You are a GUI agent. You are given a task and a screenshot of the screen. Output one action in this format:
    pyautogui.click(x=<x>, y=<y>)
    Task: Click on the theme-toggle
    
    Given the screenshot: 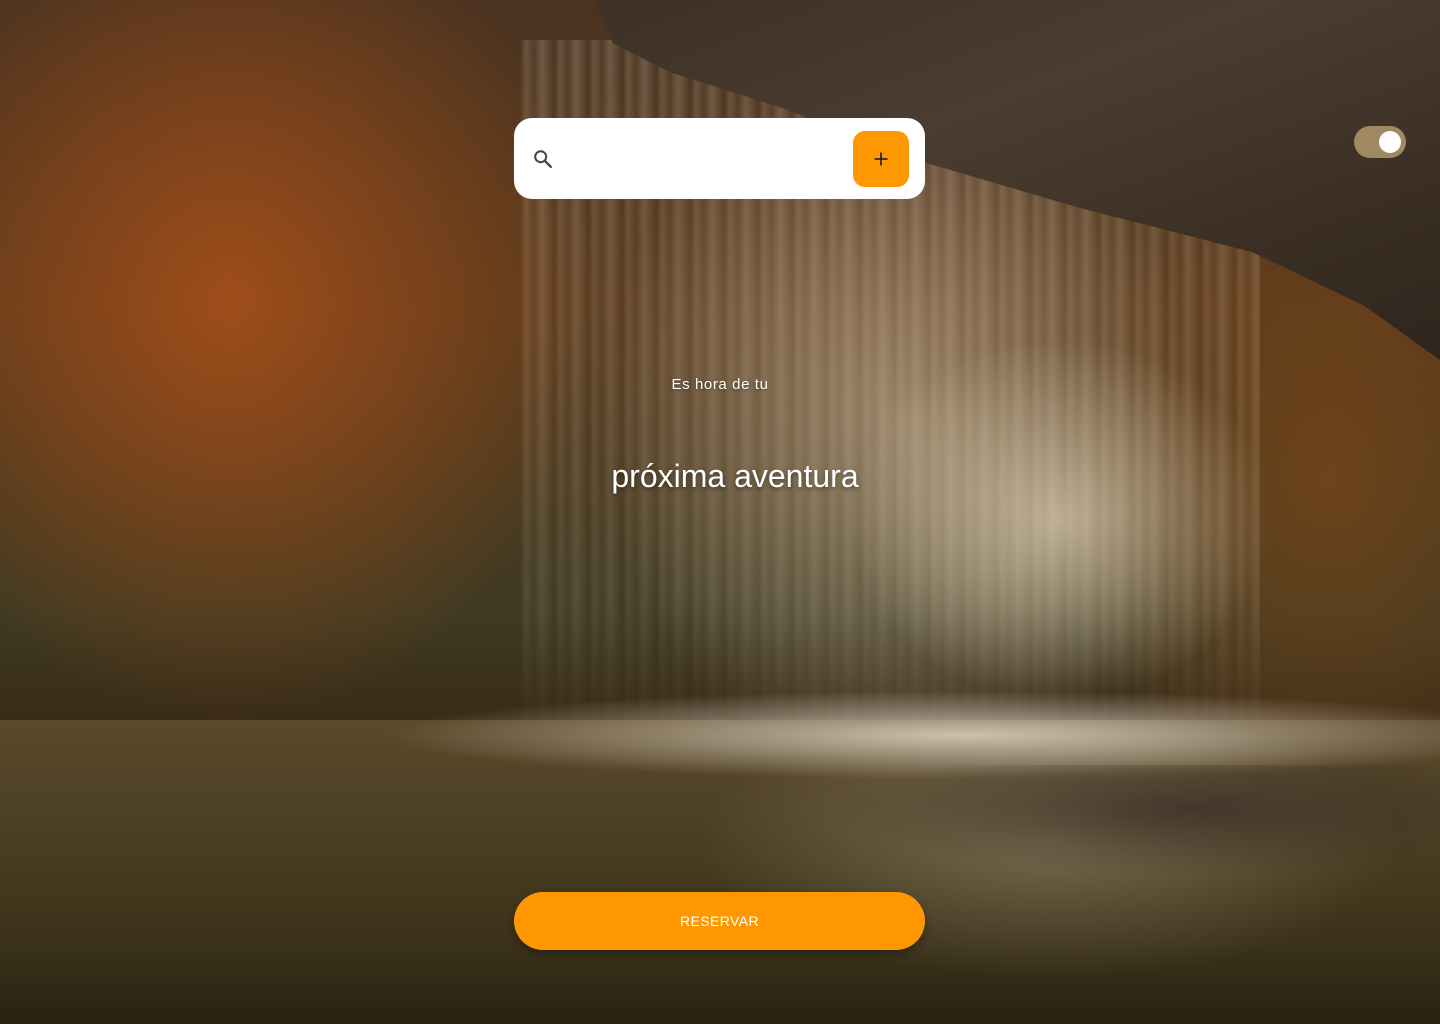 What is the action you would take?
    pyautogui.click(x=1380, y=142)
    